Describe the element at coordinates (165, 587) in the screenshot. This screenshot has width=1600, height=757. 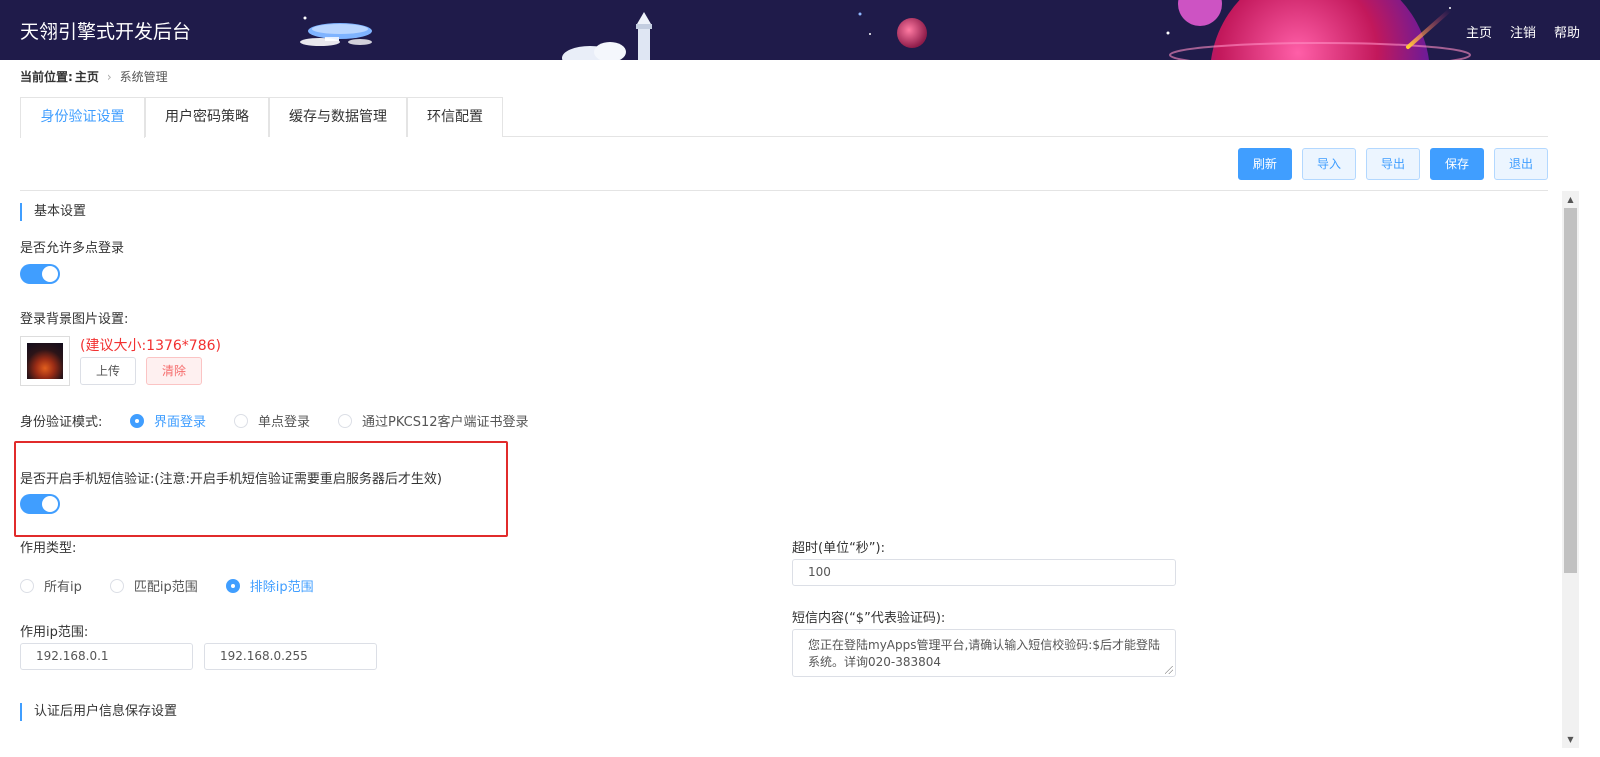
I see `radio-label: 匹配ip范围` at that location.